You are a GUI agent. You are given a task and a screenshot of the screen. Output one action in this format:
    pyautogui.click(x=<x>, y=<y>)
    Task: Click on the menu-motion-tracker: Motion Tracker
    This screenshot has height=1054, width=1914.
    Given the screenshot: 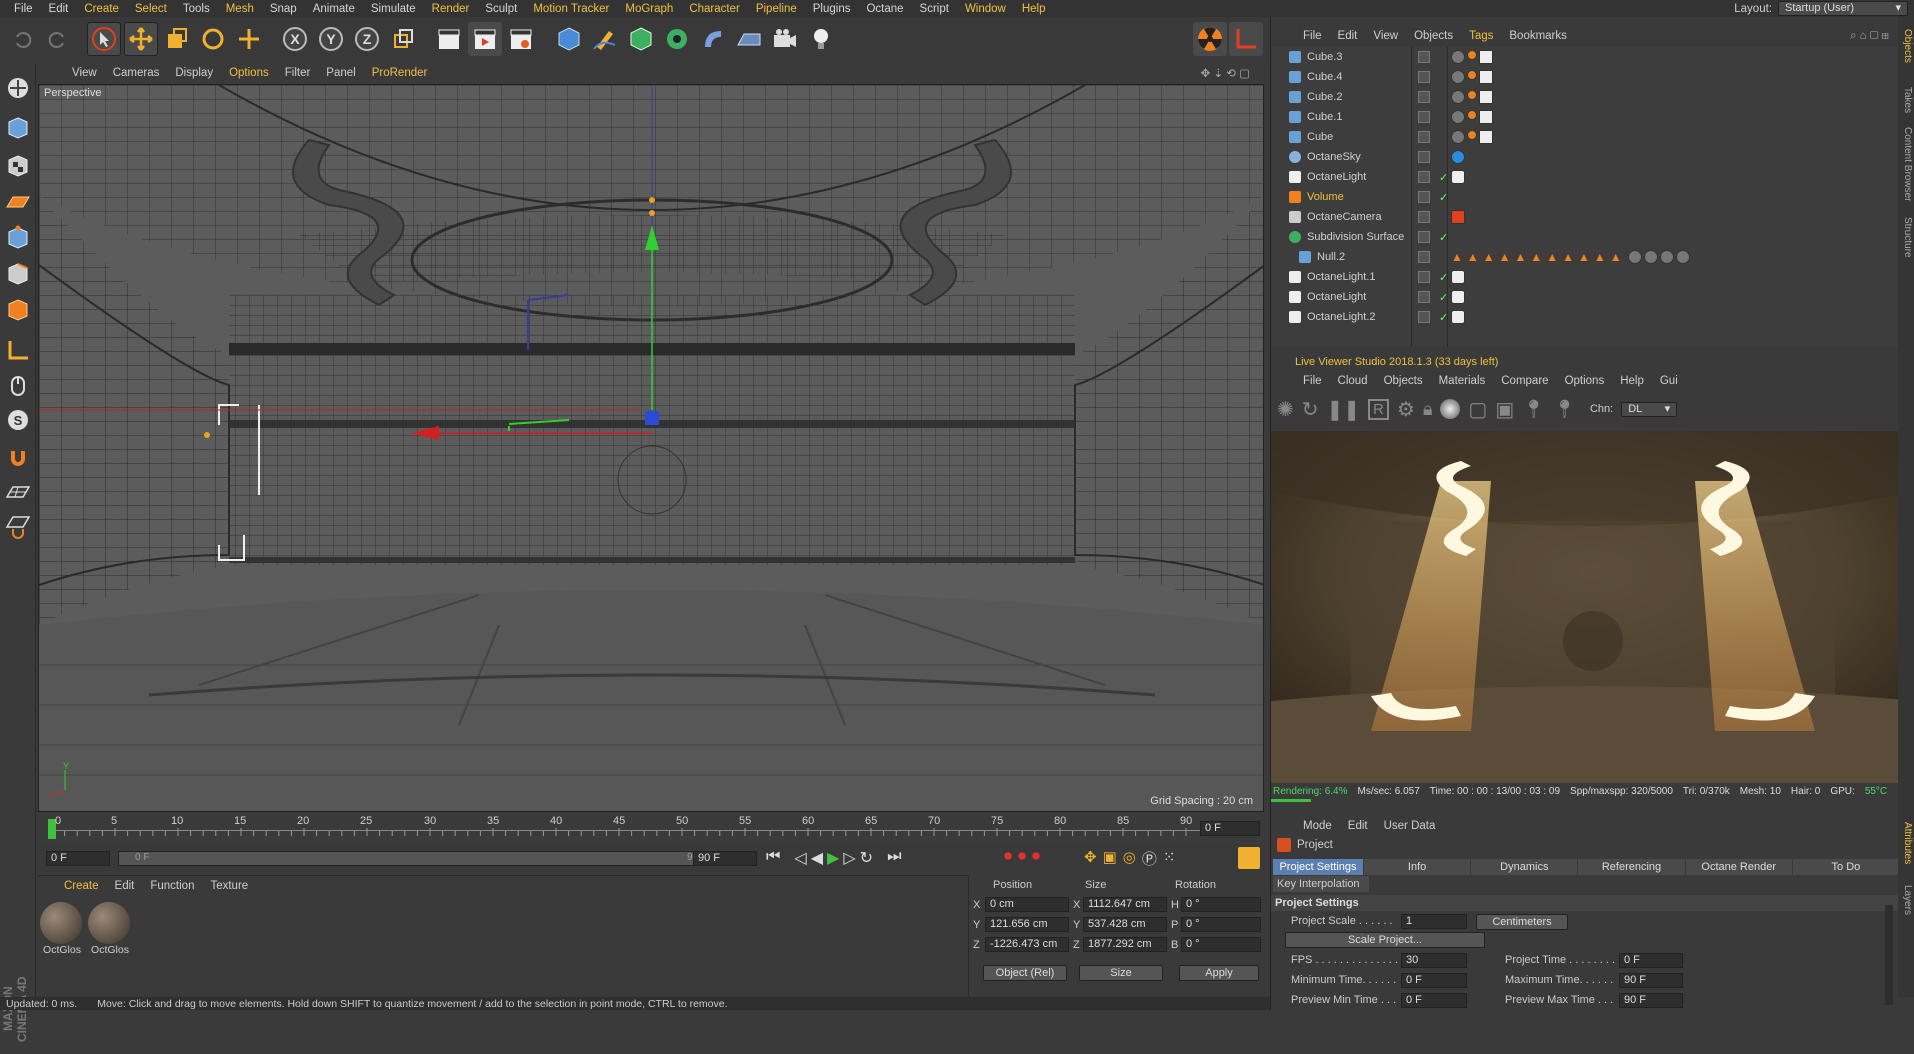 What is the action you would take?
    pyautogui.click(x=571, y=9)
    